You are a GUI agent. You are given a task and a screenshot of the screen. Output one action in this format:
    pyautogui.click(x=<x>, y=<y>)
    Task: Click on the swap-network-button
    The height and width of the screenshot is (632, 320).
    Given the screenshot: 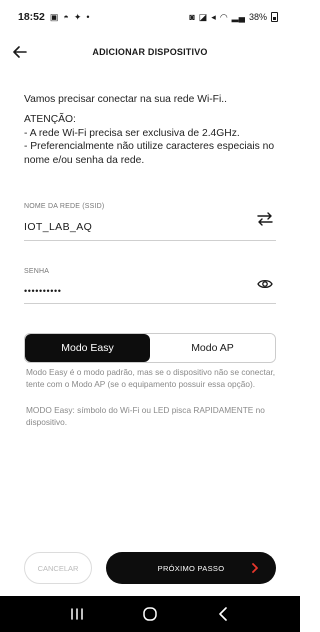 What is the action you would take?
    pyautogui.click(x=265, y=219)
    